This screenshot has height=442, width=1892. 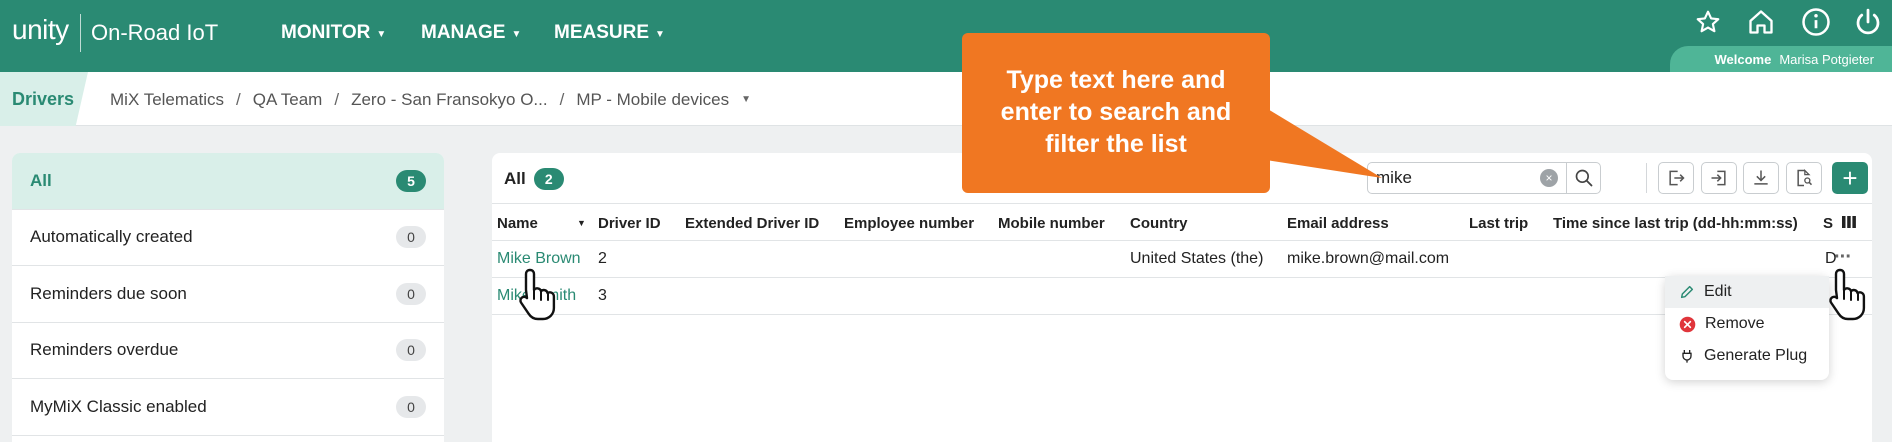 I want to click on export-icon, so click(x=1677, y=178).